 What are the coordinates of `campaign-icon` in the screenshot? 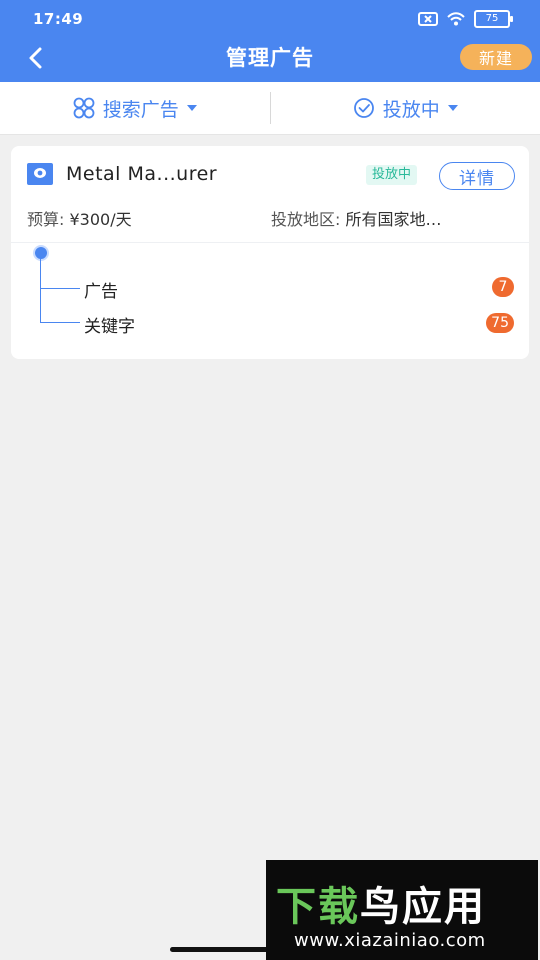 It's located at (40, 174).